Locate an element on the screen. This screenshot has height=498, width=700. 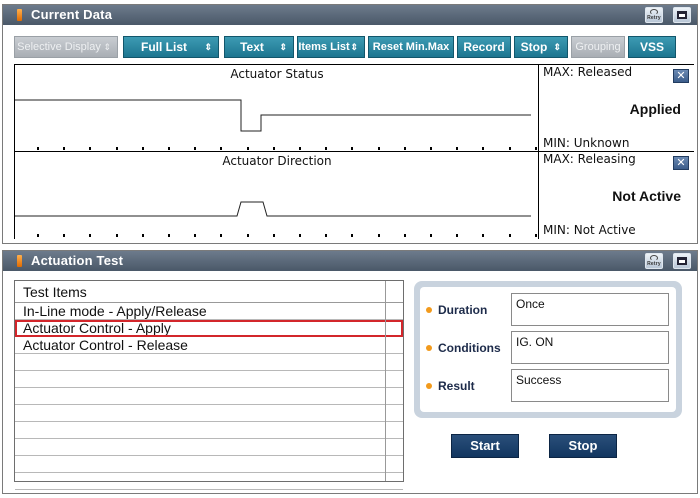
full-list-button: Full List ⇕ is located at coordinates (171, 47).